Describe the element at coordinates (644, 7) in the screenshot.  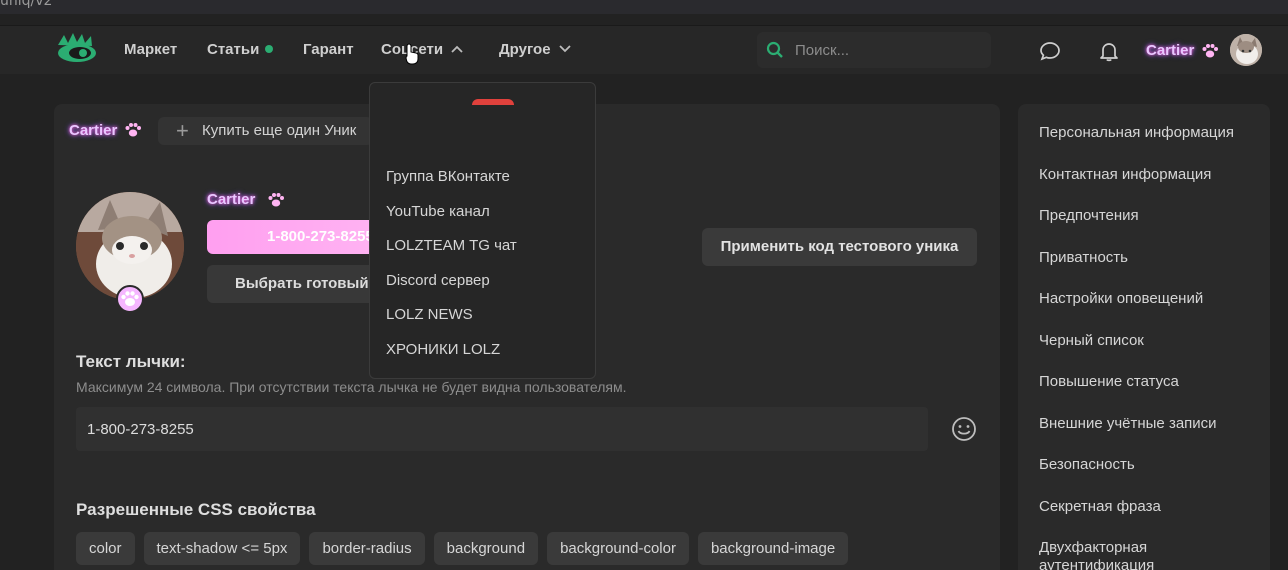
I see `browser-url-bar: uniq/v2` at that location.